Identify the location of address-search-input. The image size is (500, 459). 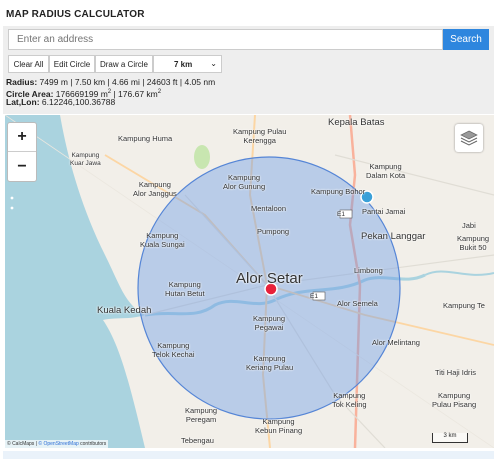
(225, 39).